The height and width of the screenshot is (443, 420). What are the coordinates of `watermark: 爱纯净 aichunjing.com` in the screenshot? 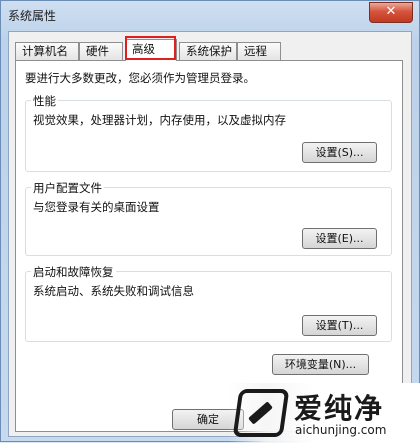 It's located at (324, 413).